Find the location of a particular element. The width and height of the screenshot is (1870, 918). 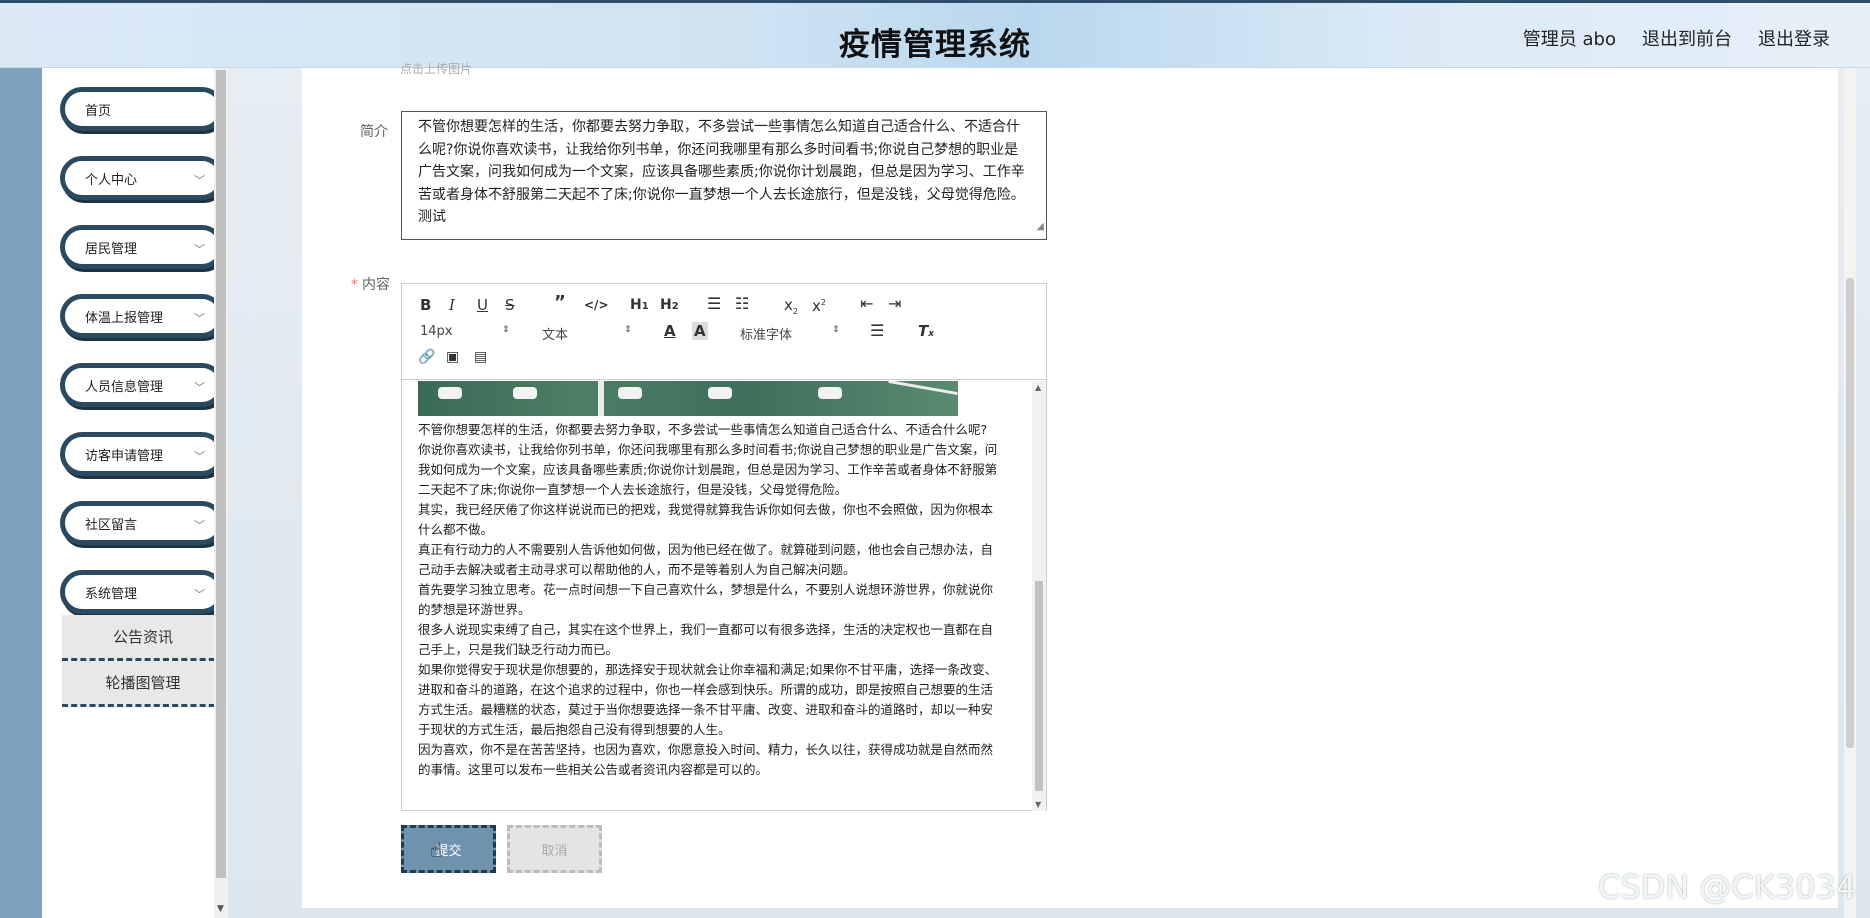

menu-item-system: 系统管理 ﹀ is located at coordinates (142, 592).